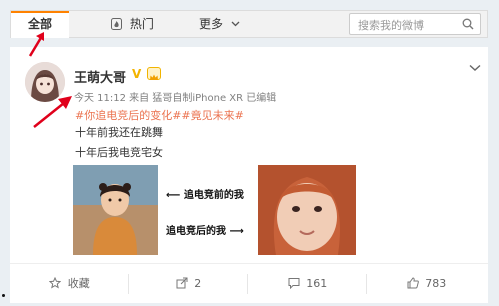  I want to click on arrow-left-icon: ⟵, so click(173, 195).